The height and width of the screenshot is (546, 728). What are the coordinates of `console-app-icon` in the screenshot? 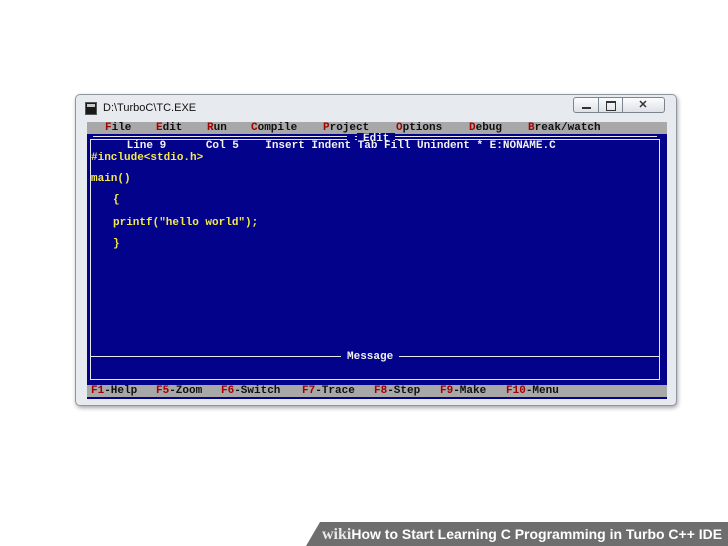 It's located at (91, 108).